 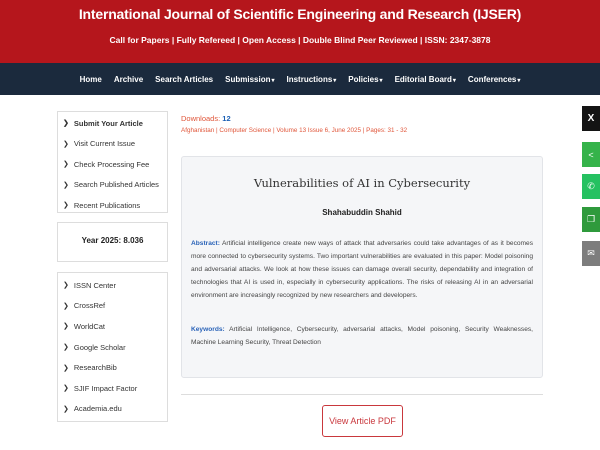 What do you see at coordinates (362, 212) in the screenshot?
I see `article-author: Shahabuddin Shahid` at bounding box center [362, 212].